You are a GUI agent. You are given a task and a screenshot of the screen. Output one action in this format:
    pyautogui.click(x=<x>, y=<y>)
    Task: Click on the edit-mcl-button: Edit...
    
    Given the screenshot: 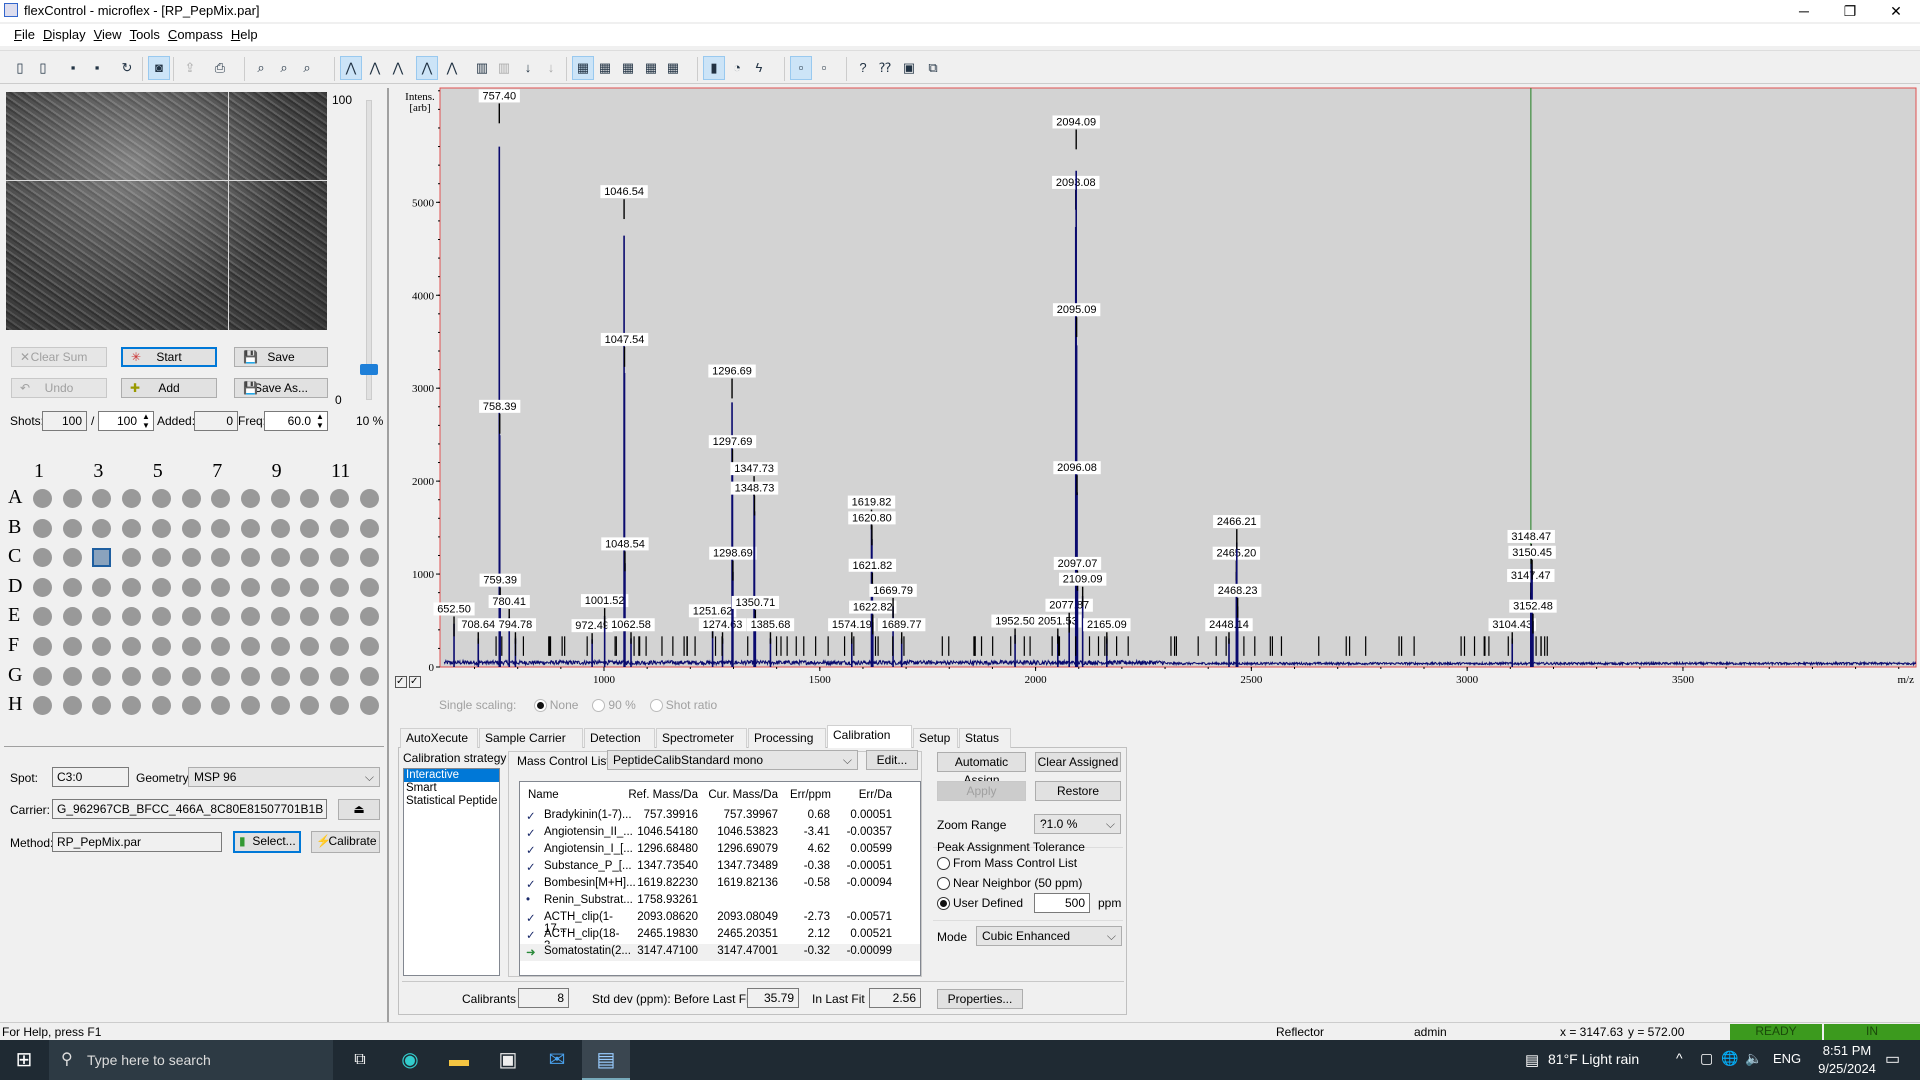 What is the action you would take?
    pyautogui.click(x=892, y=760)
    